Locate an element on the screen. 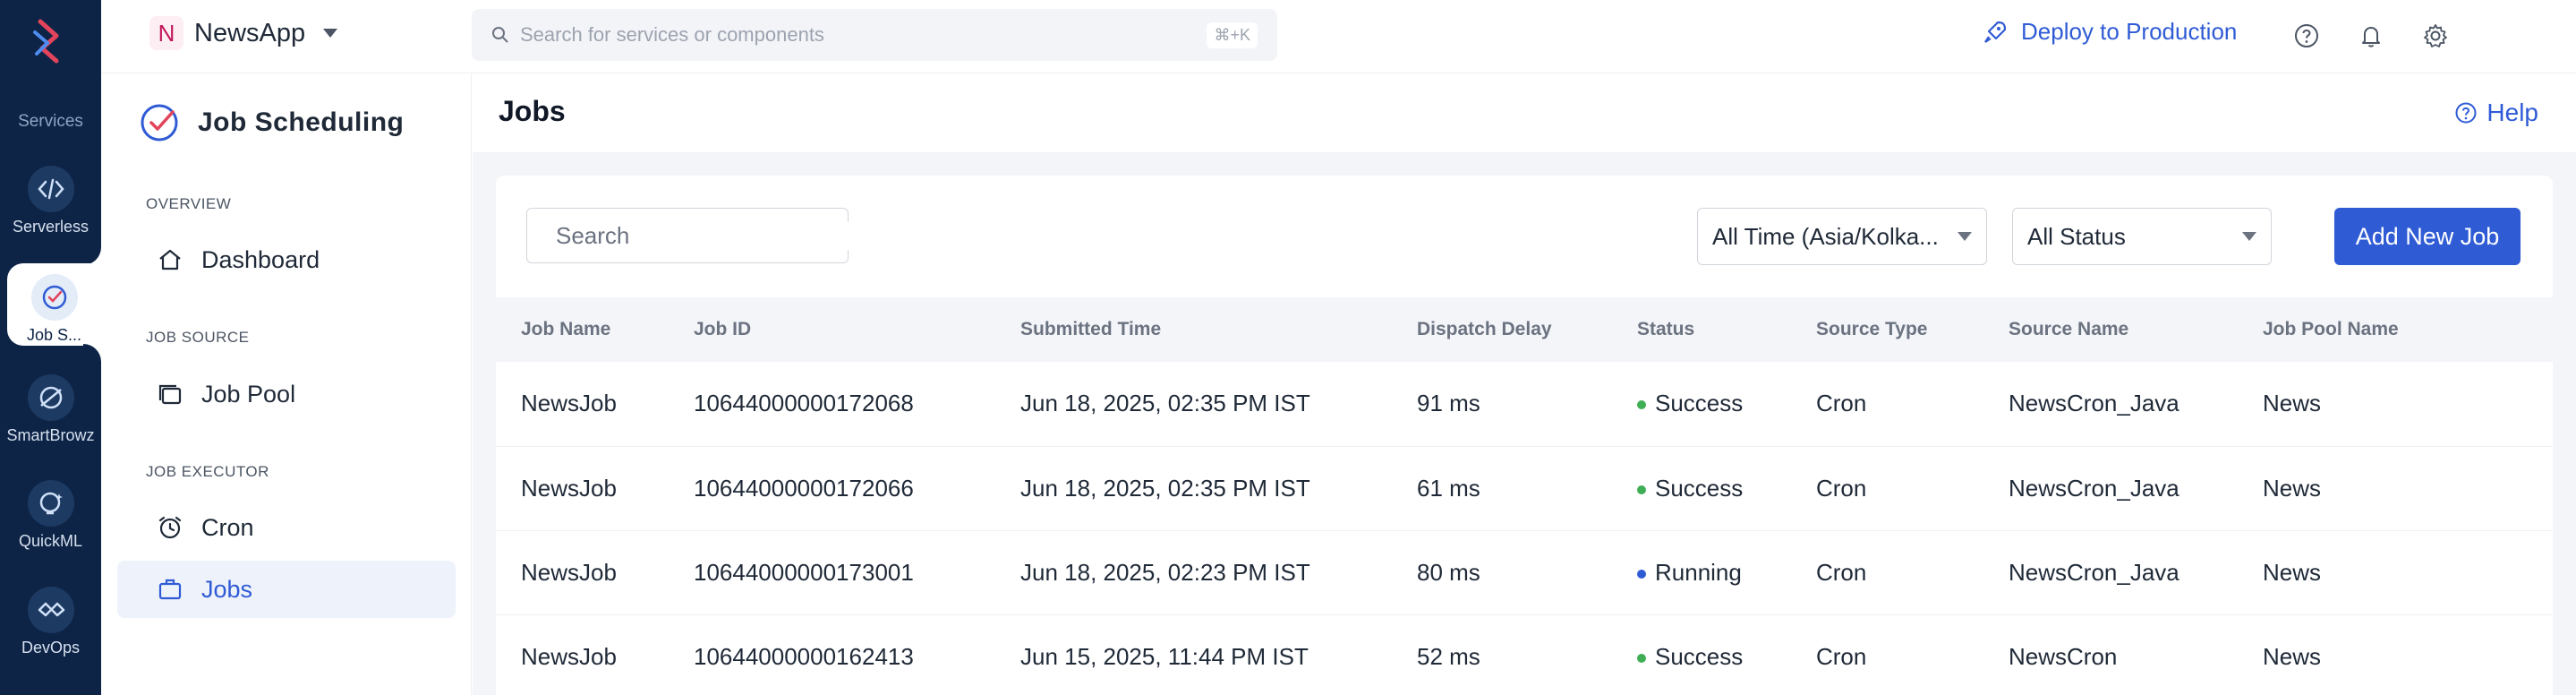 This screenshot has width=2576, height=695. help-label: Help is located at coordinates (2512, 113).